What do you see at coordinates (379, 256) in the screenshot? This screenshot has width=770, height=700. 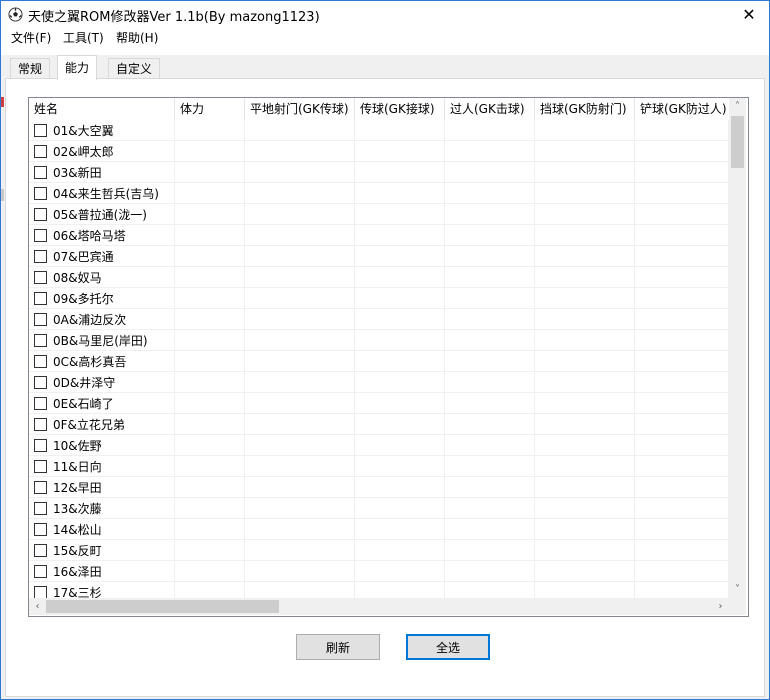 I see `table-row: 07&巴宾通` at bounding box center [379, 256].